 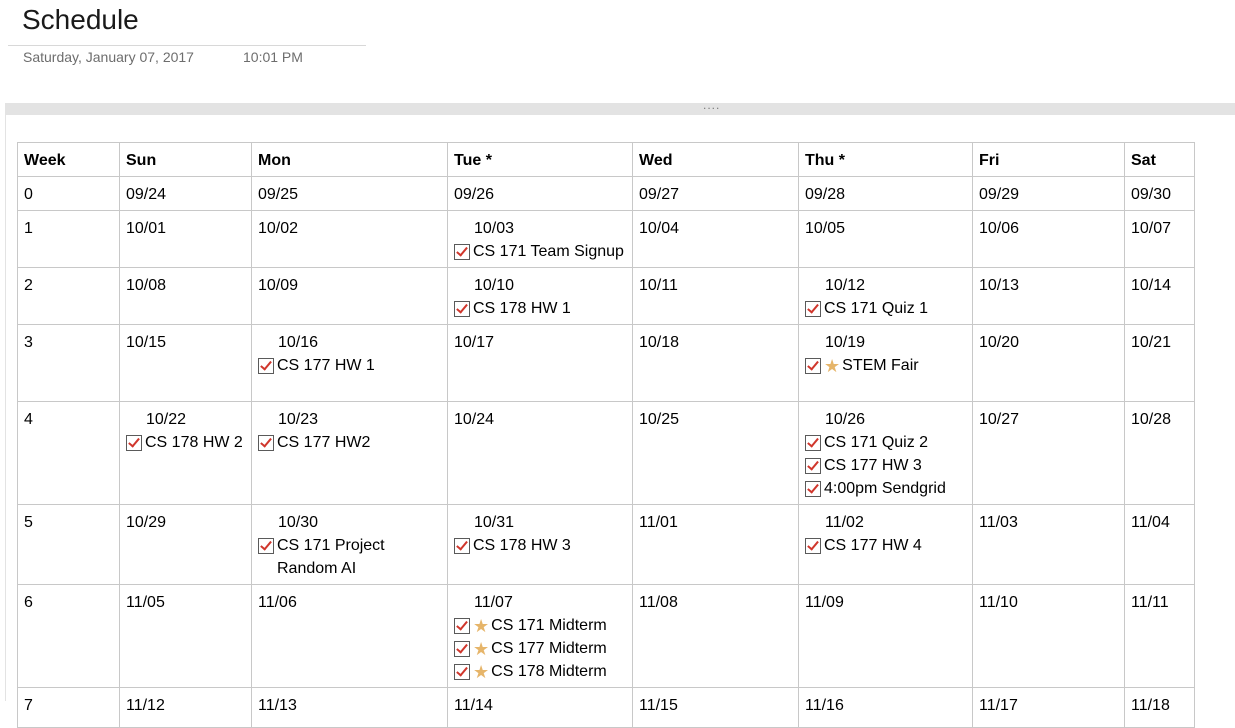 What do you see at coordinates (540, 193) in the screenshot?
I see `day-cell: 09/26` at bounding box center [540, 193].